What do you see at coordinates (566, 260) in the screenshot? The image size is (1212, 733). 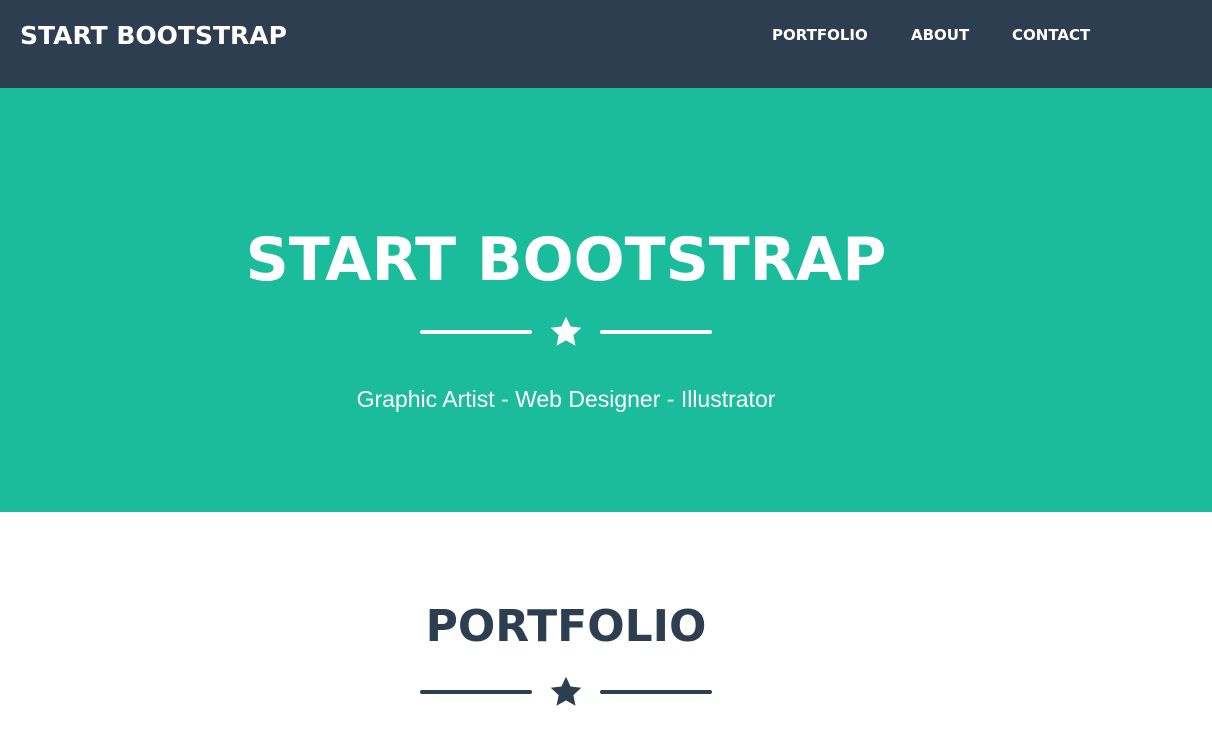 I see `hero-title: START BOOTSTRAP` at bounding box center [566, 260].